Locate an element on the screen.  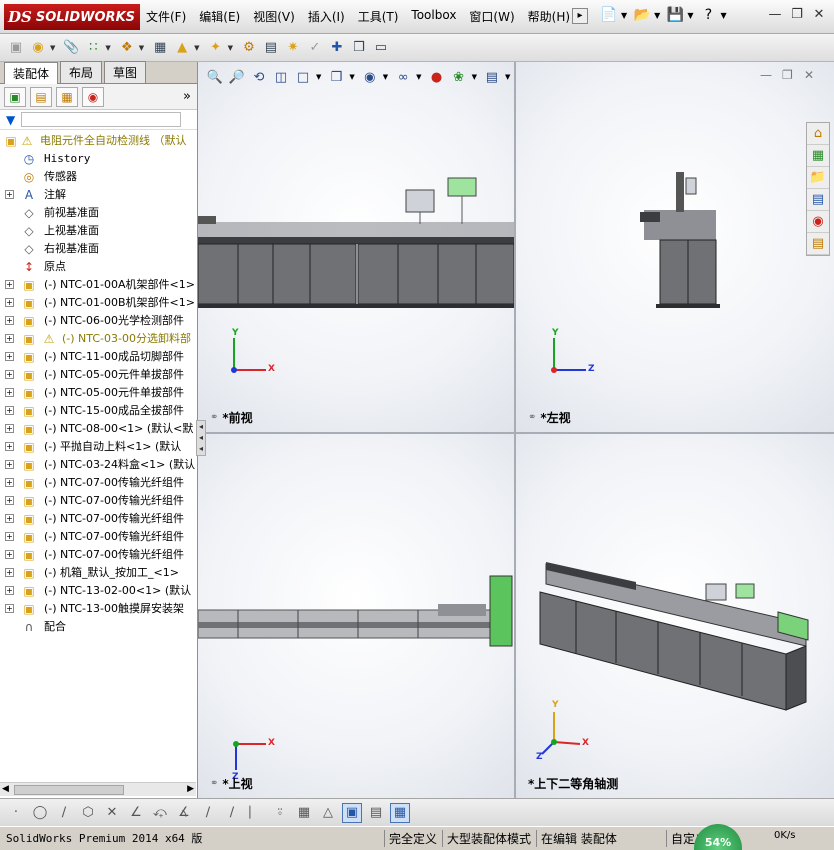
construction-line-icon: ⎸ is located at coordinates (256, 813).